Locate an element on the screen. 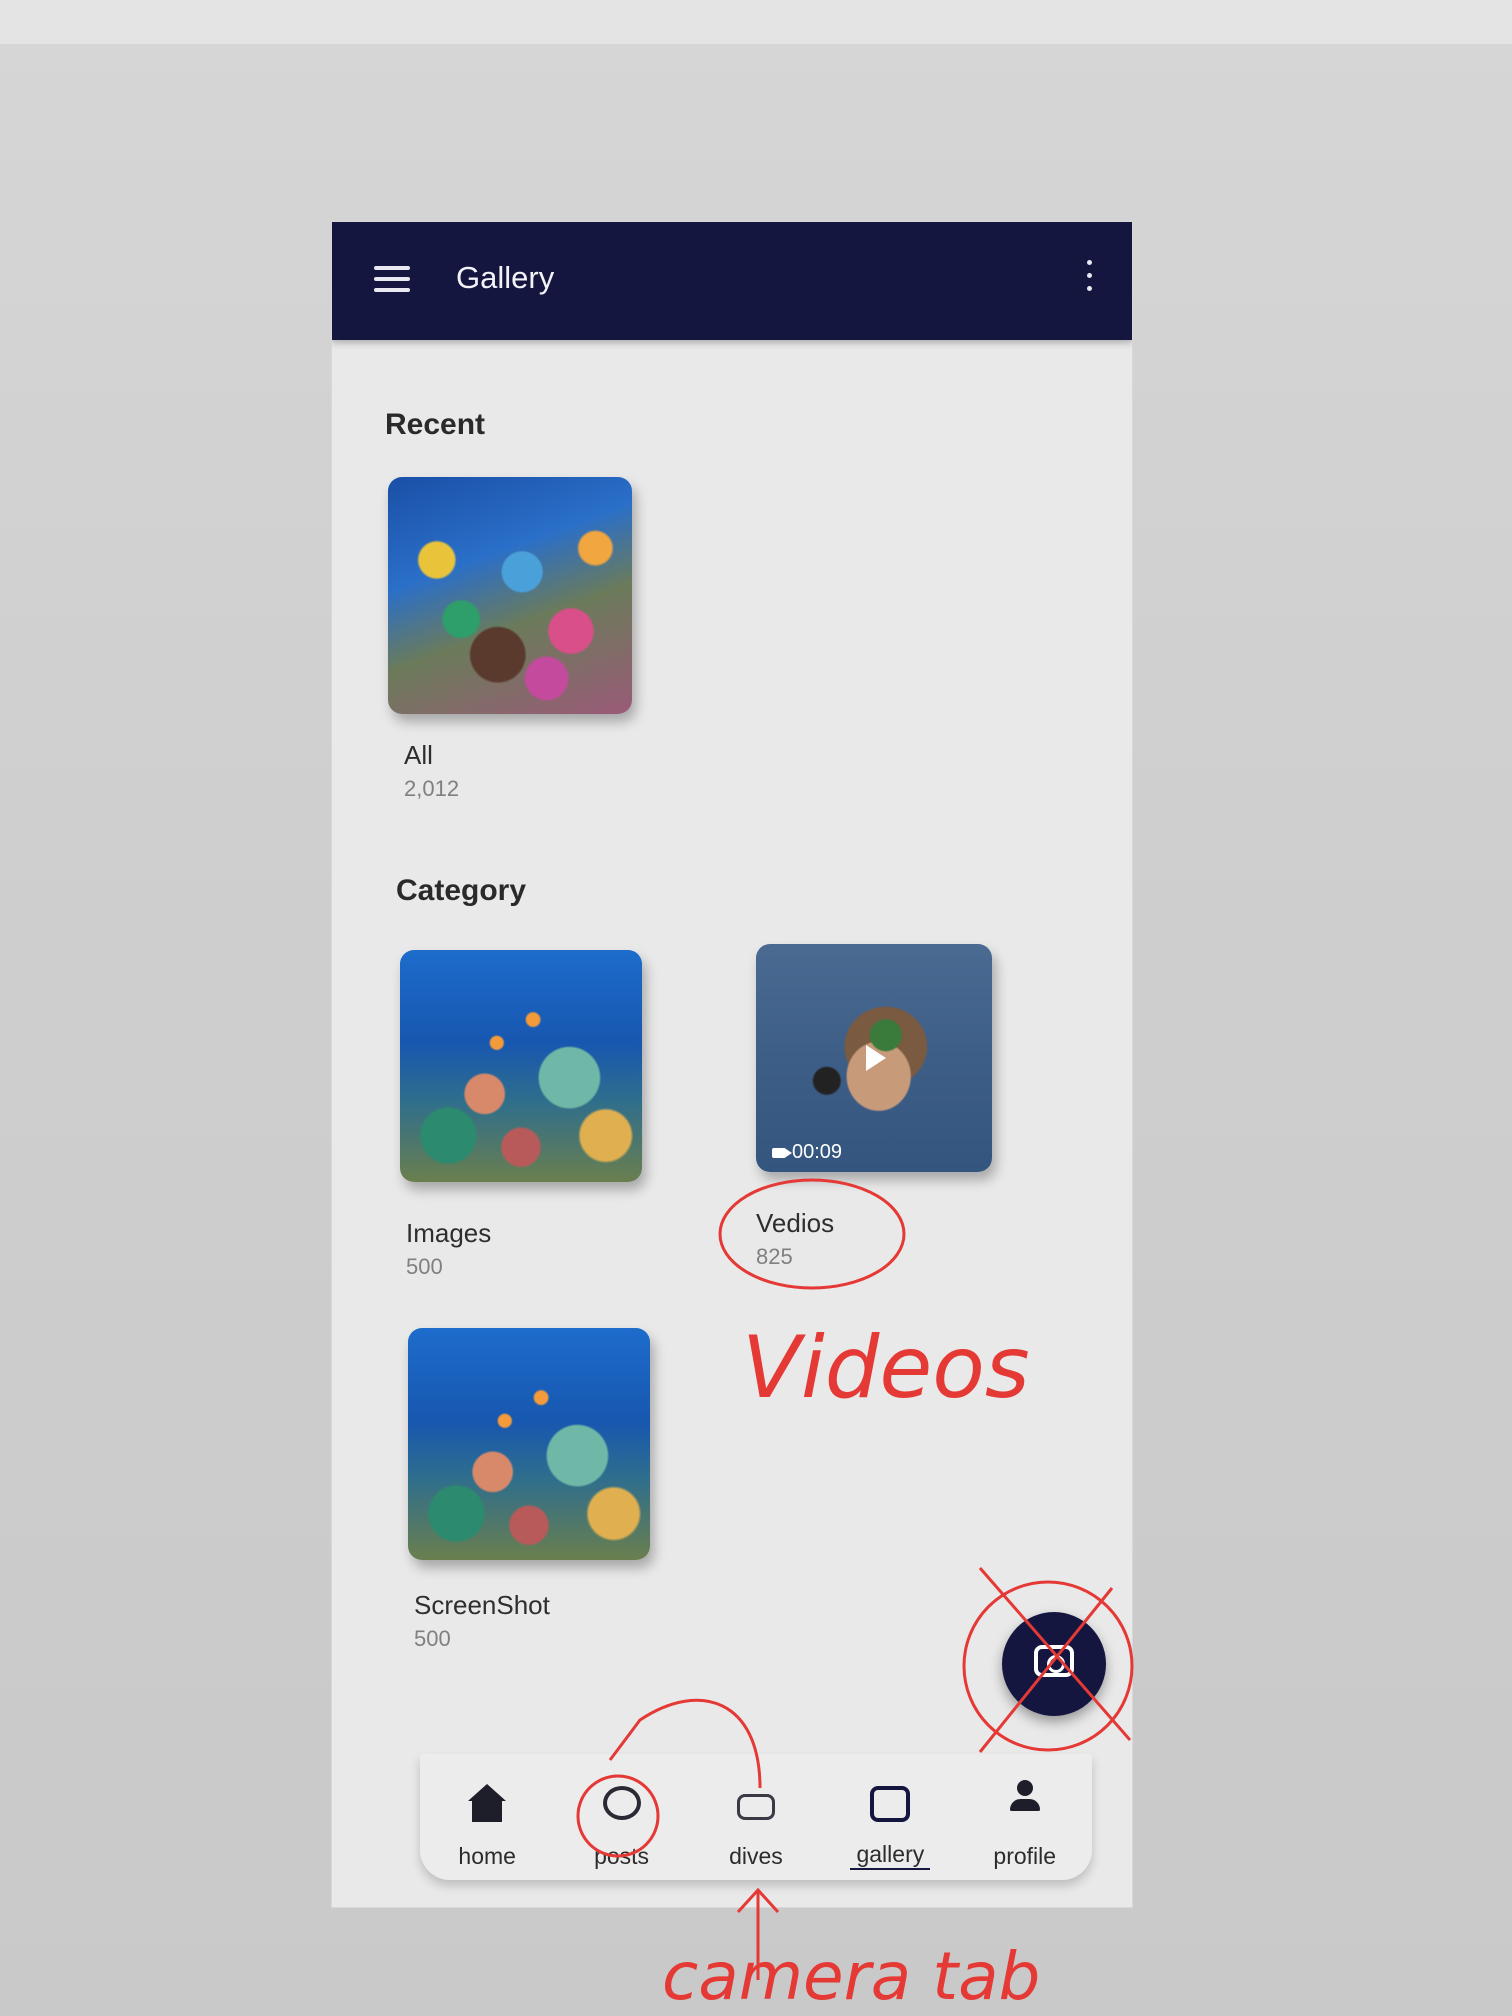 The image size is (1512, 2016). app-title: Gallery is located at coordinates (505, 277).